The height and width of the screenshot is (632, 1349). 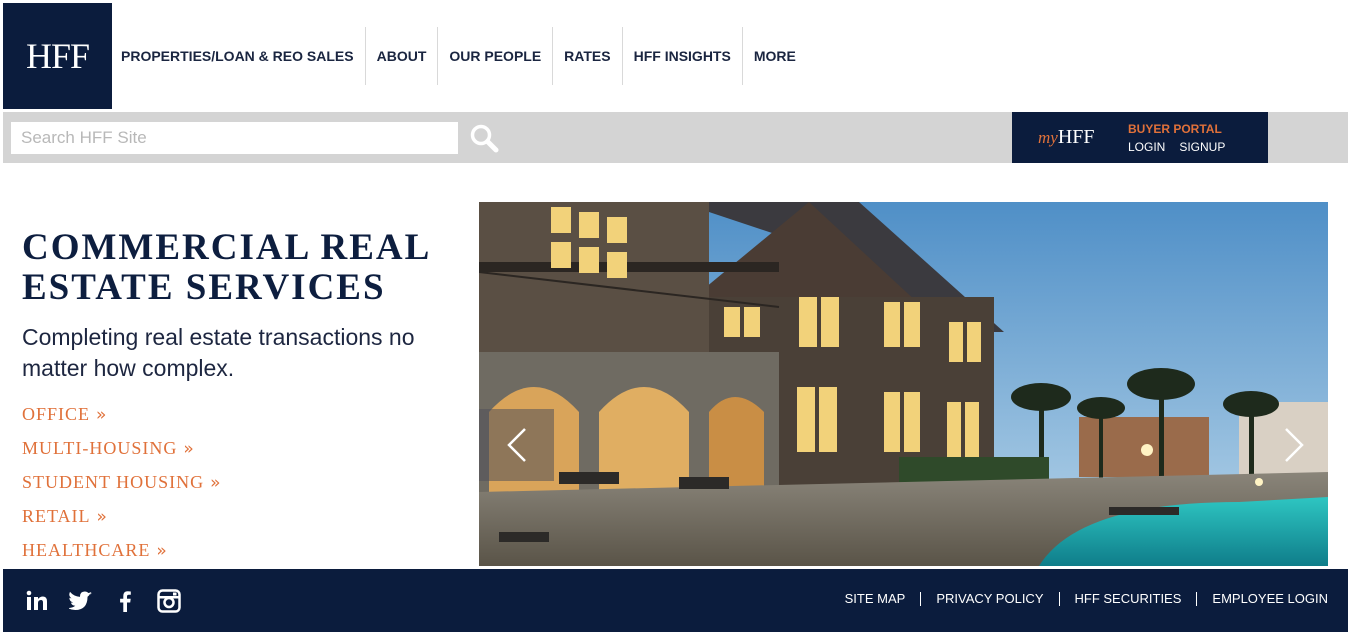 What do you see at coordinates (234, 138) in the screenshot?
I see `search-input` at bounding box center [234, 138].